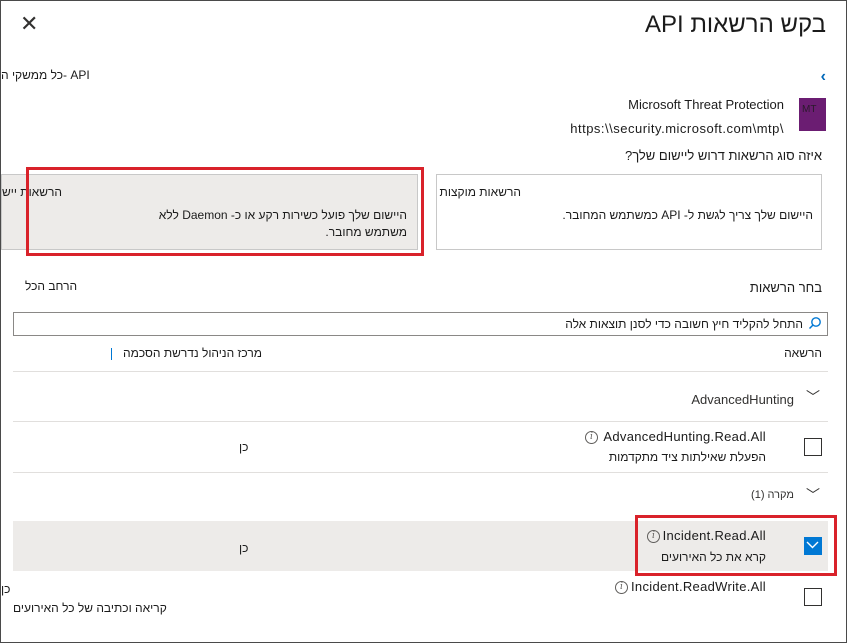 This screenshot has width=847, height=643. What do you see at coordinates (812, 114) in the screenshot?
I see `app-logo: MT` at bounding box center [812, 114].